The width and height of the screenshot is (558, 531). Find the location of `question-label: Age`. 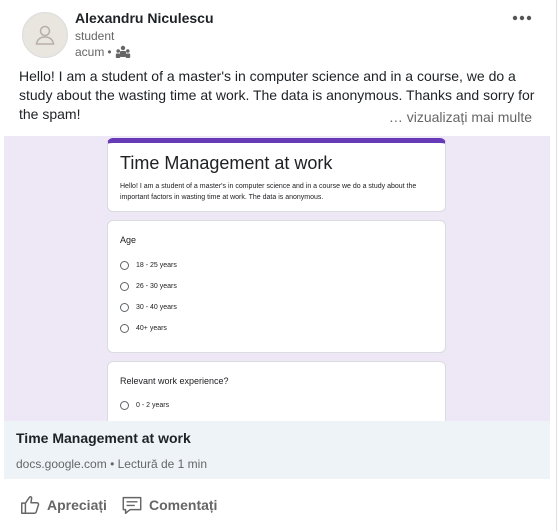

question-label: Age is located at coordinates (128, 240).